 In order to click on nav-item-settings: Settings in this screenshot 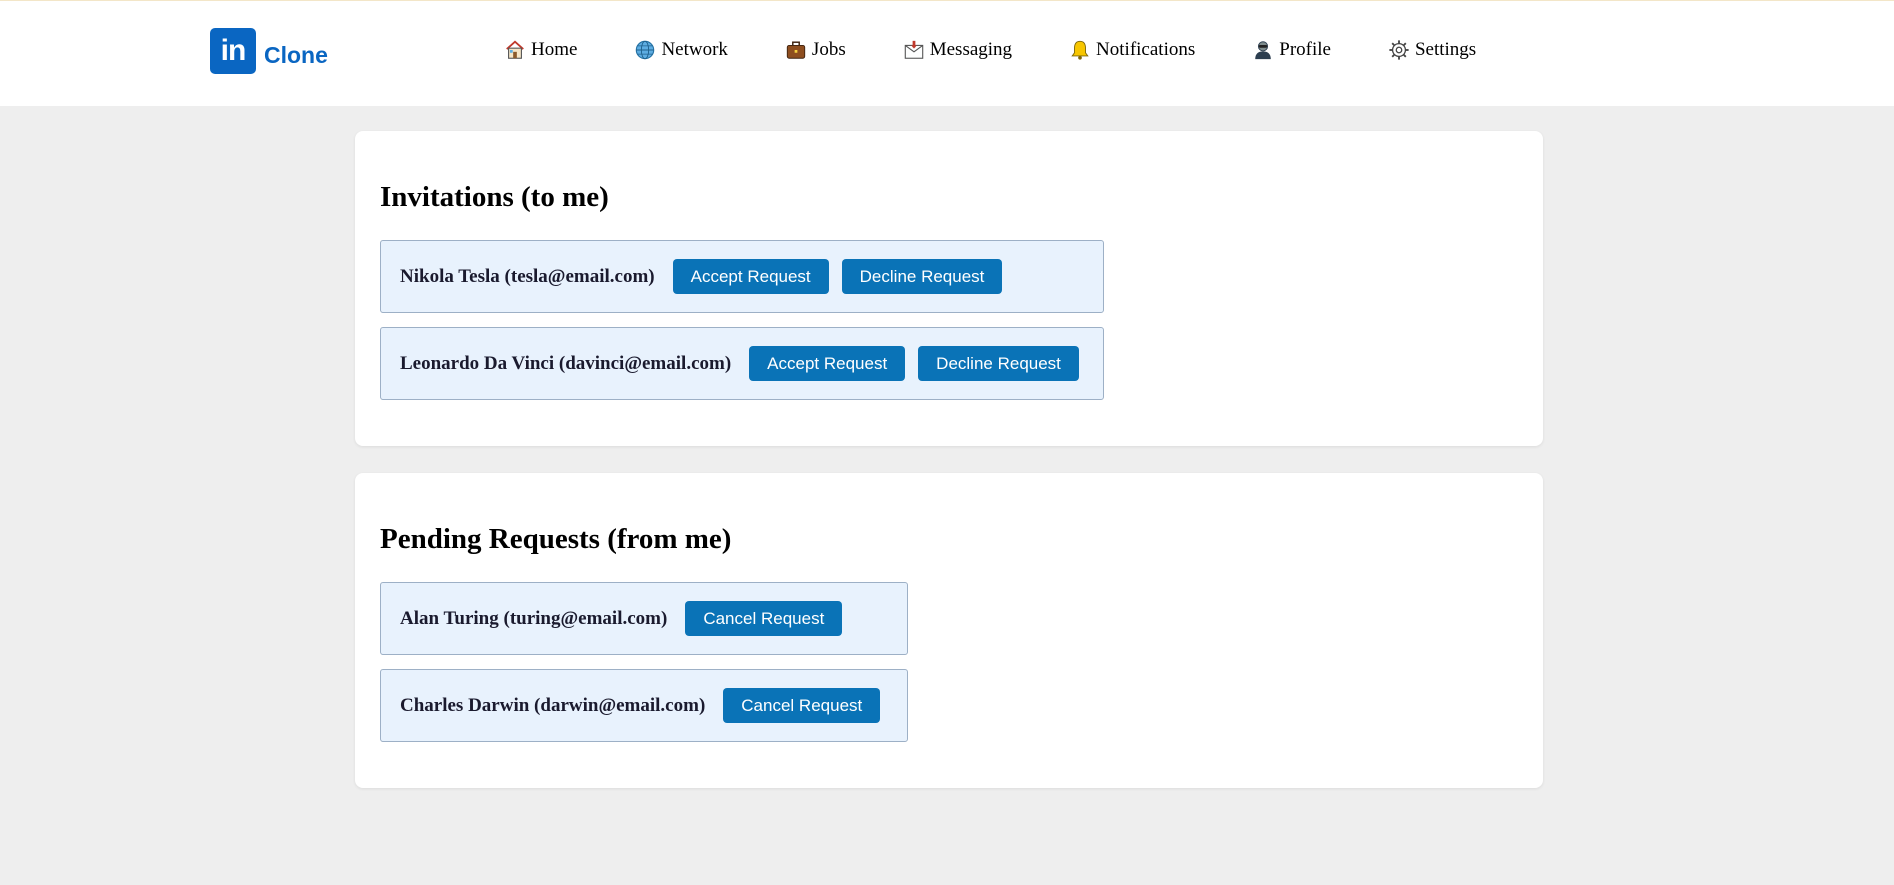, I will do `click(1432, 50)`.